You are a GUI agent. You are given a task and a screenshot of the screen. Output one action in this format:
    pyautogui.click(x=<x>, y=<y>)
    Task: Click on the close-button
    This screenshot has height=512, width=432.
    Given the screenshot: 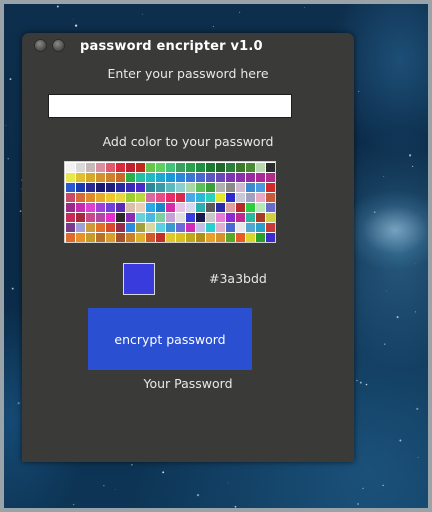 What is the action you would take?
    pyautogui.click(x=40, y=45)
    